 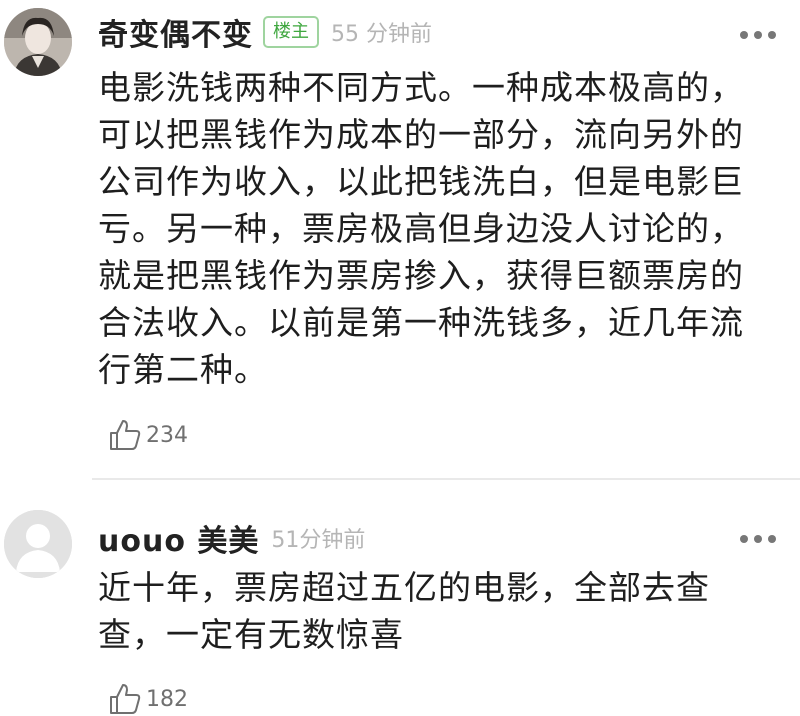 I want to click on avatar-portrait-icon, so click(x=38, y=42).